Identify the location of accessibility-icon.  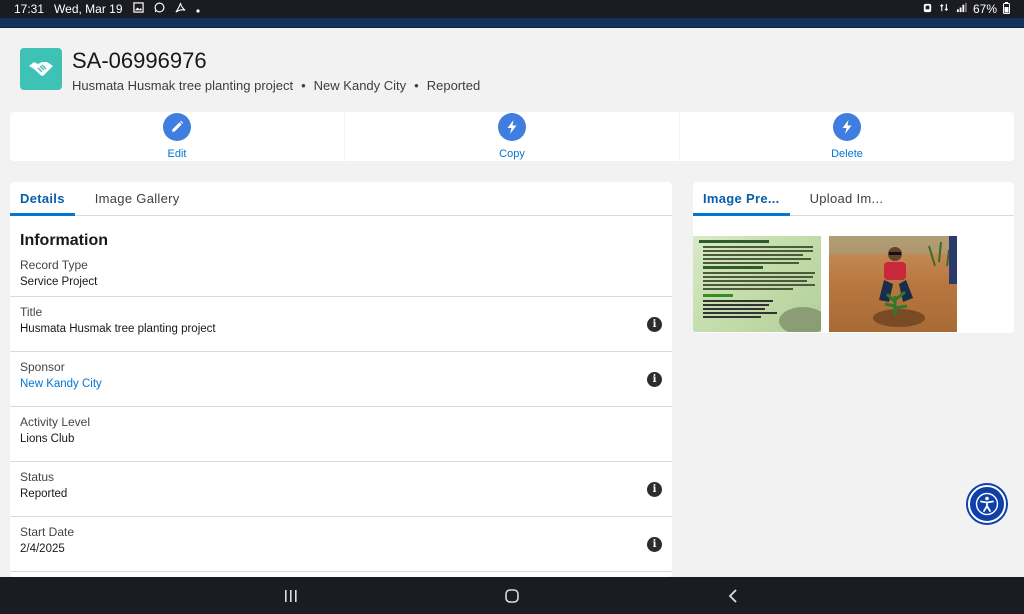
(987, 504).